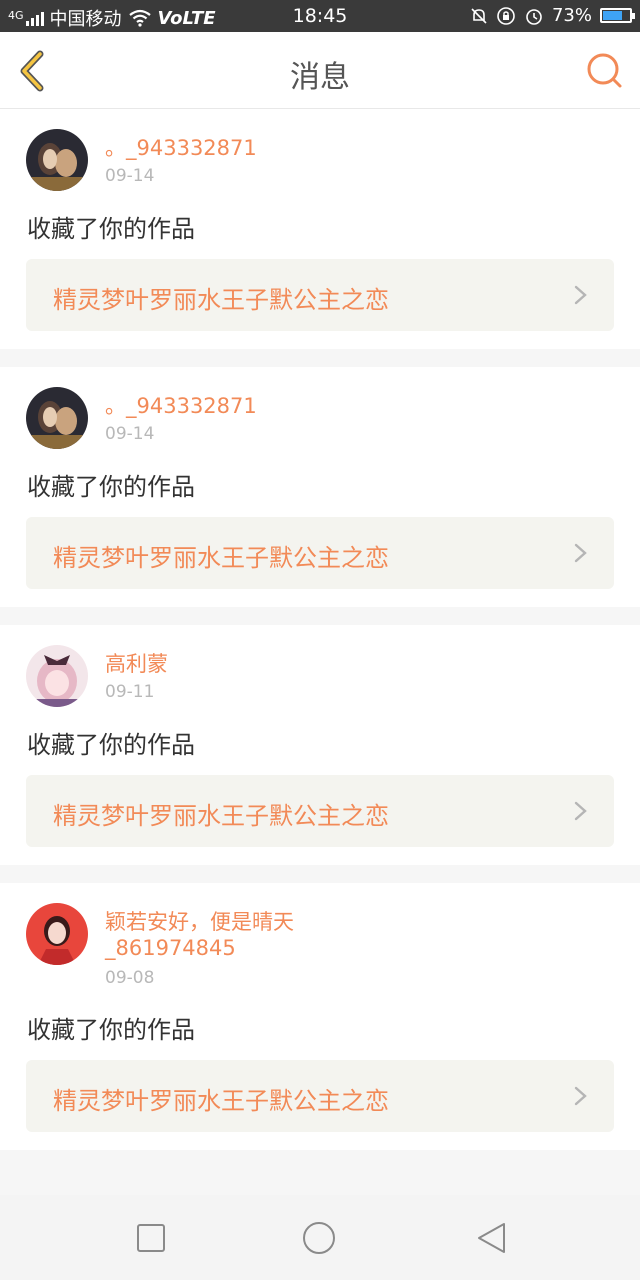 The width and height of the screenshot is (640, 1280). What do you see at coordinates (534, 16) in the screenshot?
I see `alarm-icon` at bounding box center [534, 16].